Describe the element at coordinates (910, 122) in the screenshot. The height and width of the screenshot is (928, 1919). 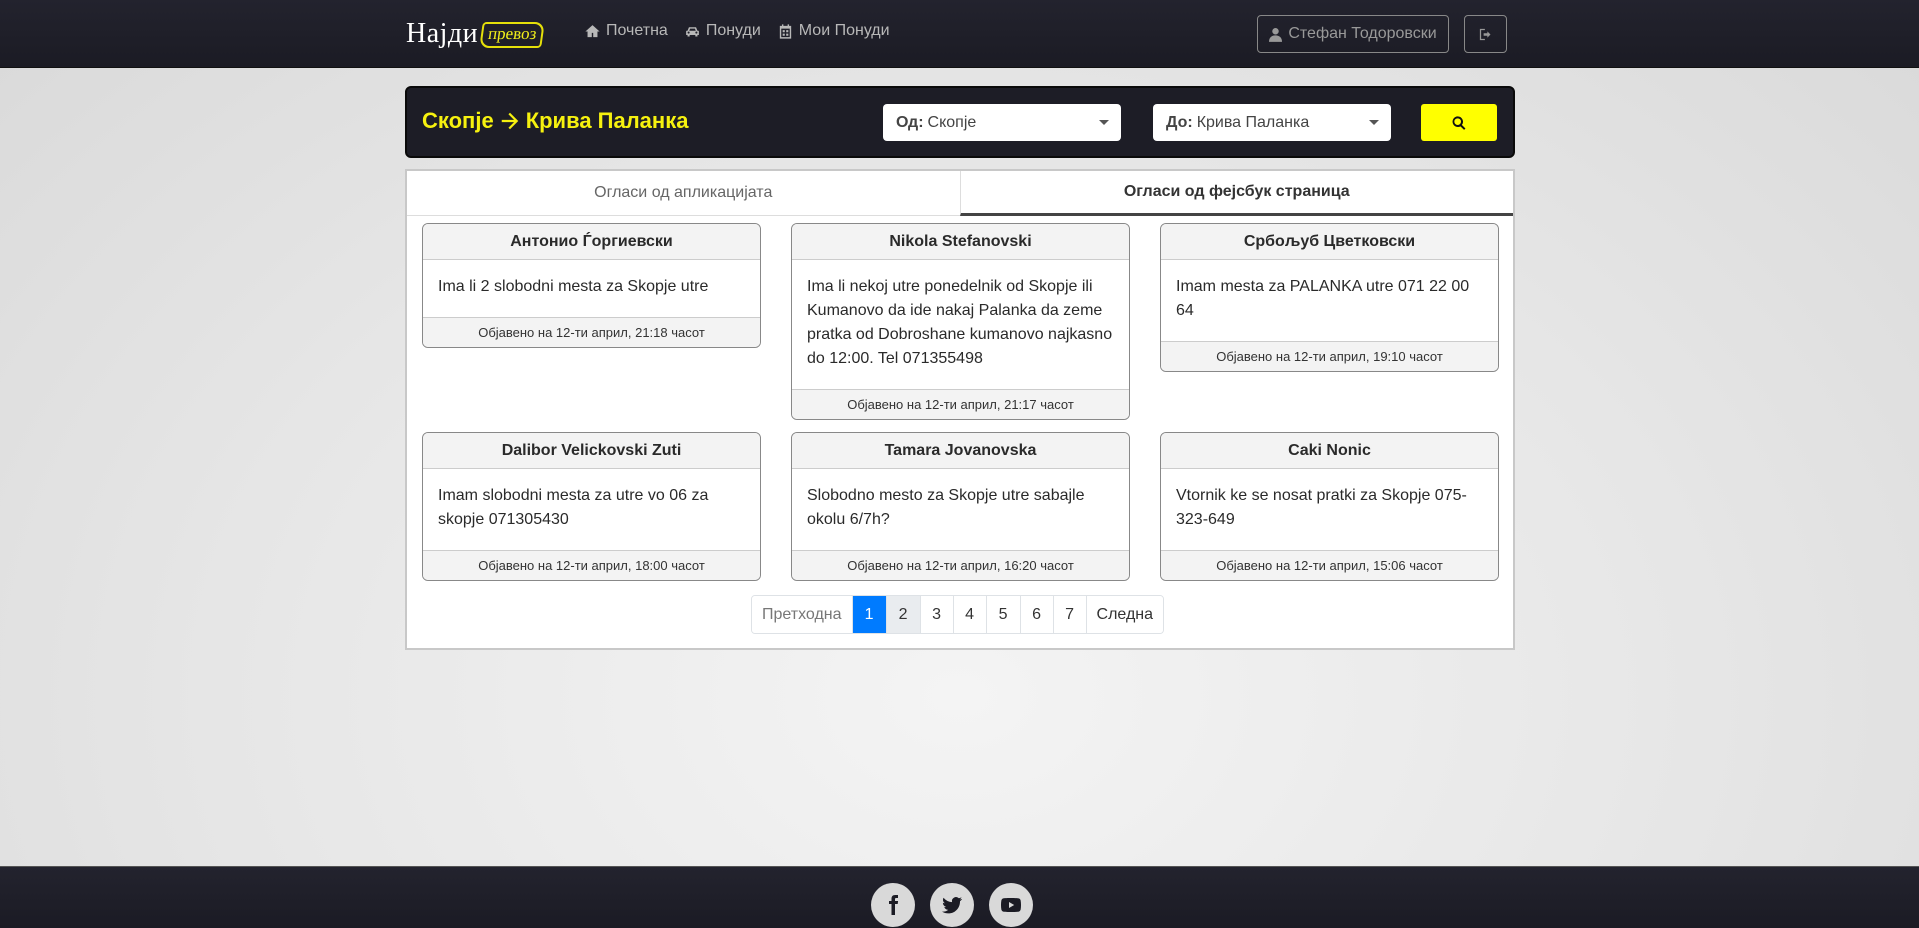
I see `from-label: Од:` at that location.